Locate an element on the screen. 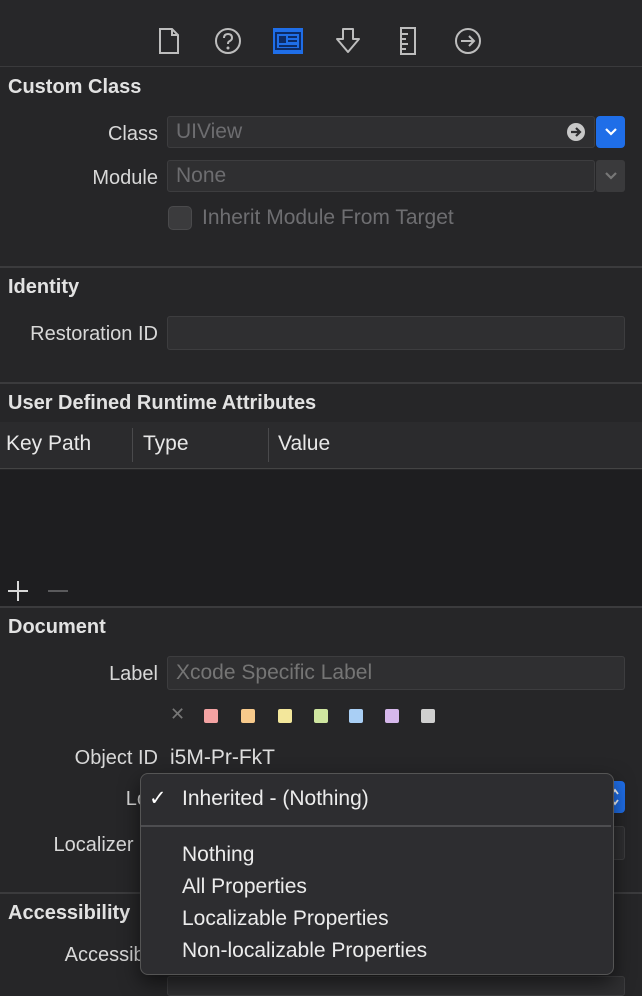  swatch-blue is located at coordinates (356, 716).